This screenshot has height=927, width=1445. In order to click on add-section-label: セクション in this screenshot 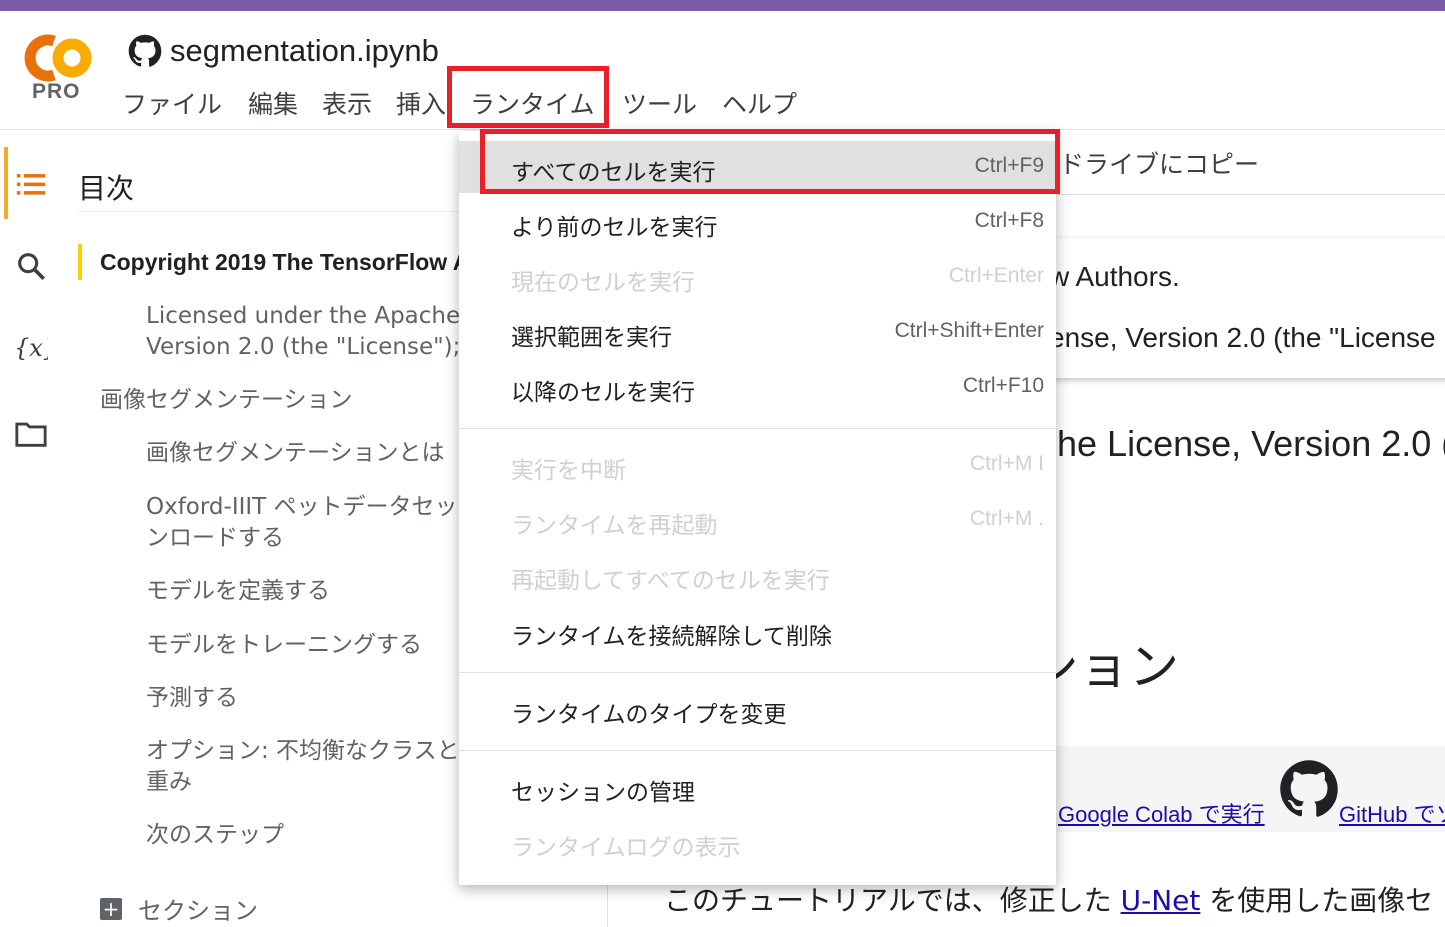, I will do `click(198, 911)`.